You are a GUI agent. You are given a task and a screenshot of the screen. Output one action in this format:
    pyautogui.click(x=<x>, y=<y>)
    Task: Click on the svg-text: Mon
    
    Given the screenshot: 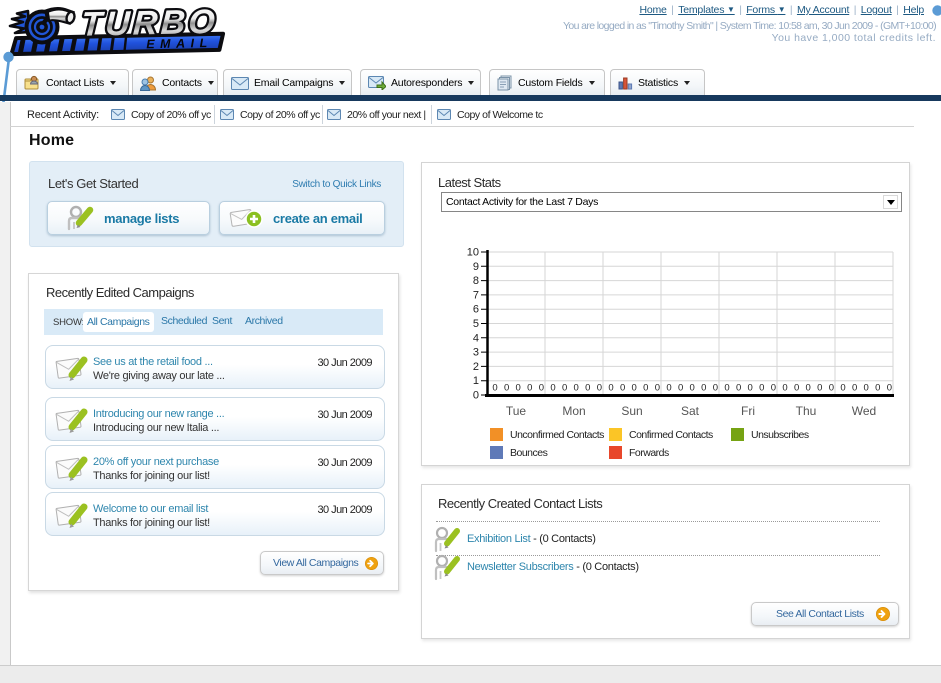 What is the action you would take?
    pyautogui.click(x=573, y=411)
    